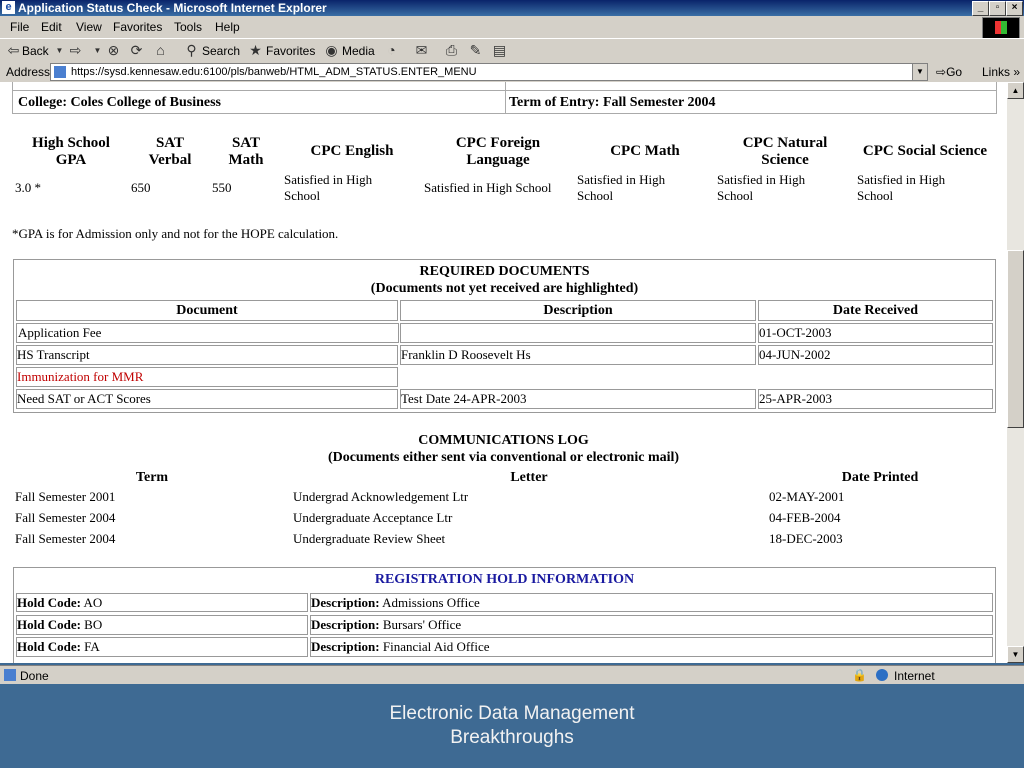 Image resolution: width=1024 pixels, height=768 pixels. What do you see at coordinates (882, 675) in the screenshot?
I see `internet-globe-icon` at bounding box center [882, 675].